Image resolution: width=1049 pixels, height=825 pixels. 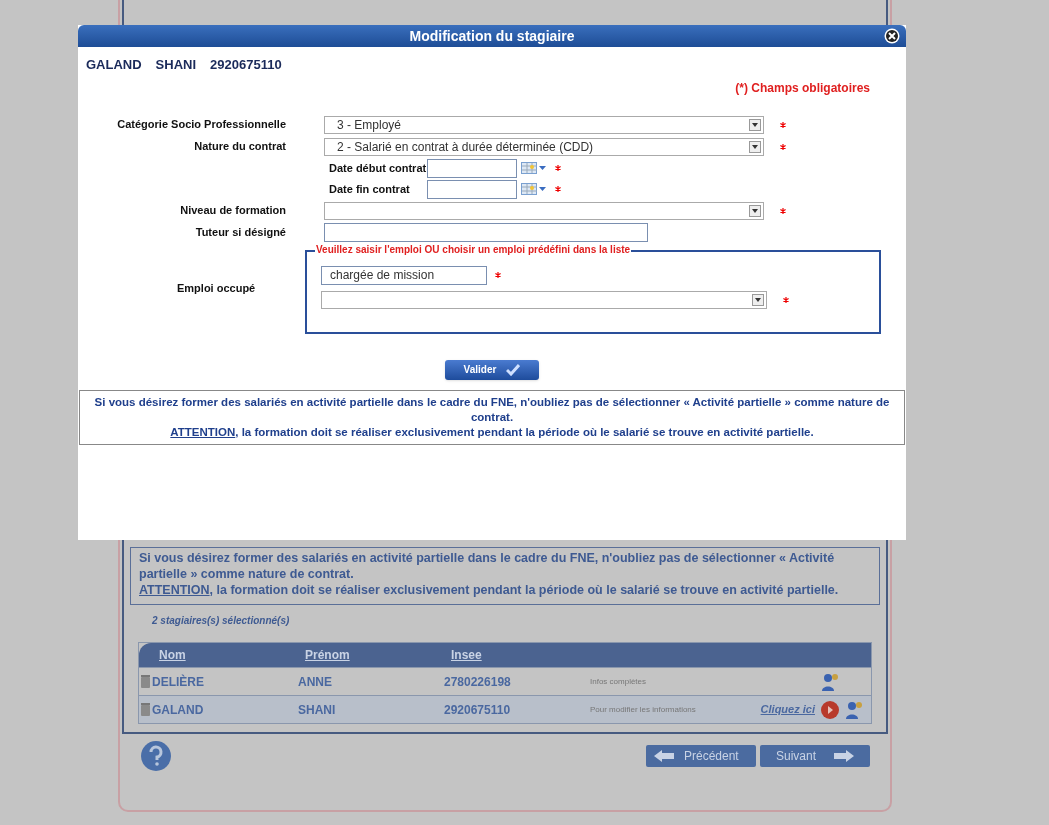 What do you see at coordinates (378, 168) in the screenshot?
I see `field-label: Date début contrat` at bounding box center [378, 168].